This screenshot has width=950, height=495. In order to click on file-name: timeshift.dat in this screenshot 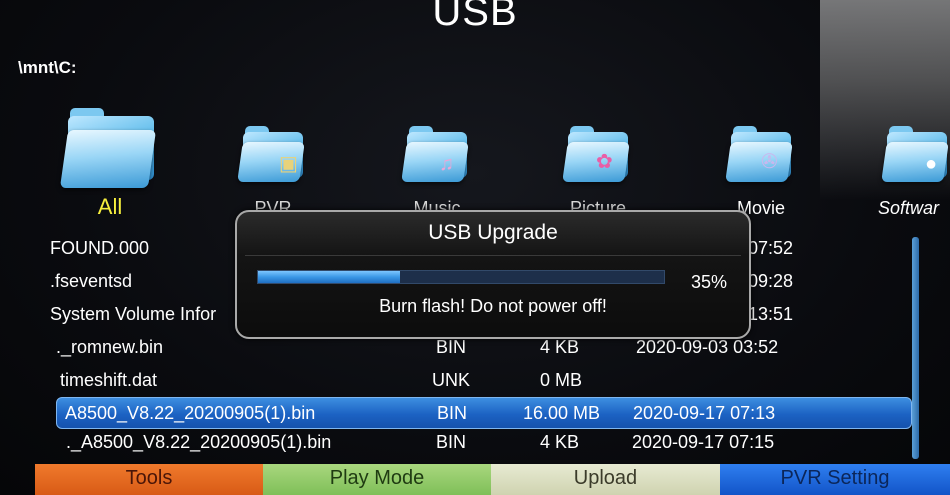, I will do `click(109, 380)`.